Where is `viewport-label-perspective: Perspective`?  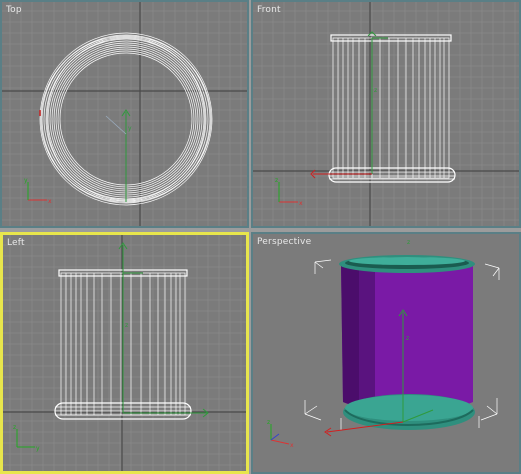
viewport-label-perspective: Perspective is located at coordinates (284, 242).